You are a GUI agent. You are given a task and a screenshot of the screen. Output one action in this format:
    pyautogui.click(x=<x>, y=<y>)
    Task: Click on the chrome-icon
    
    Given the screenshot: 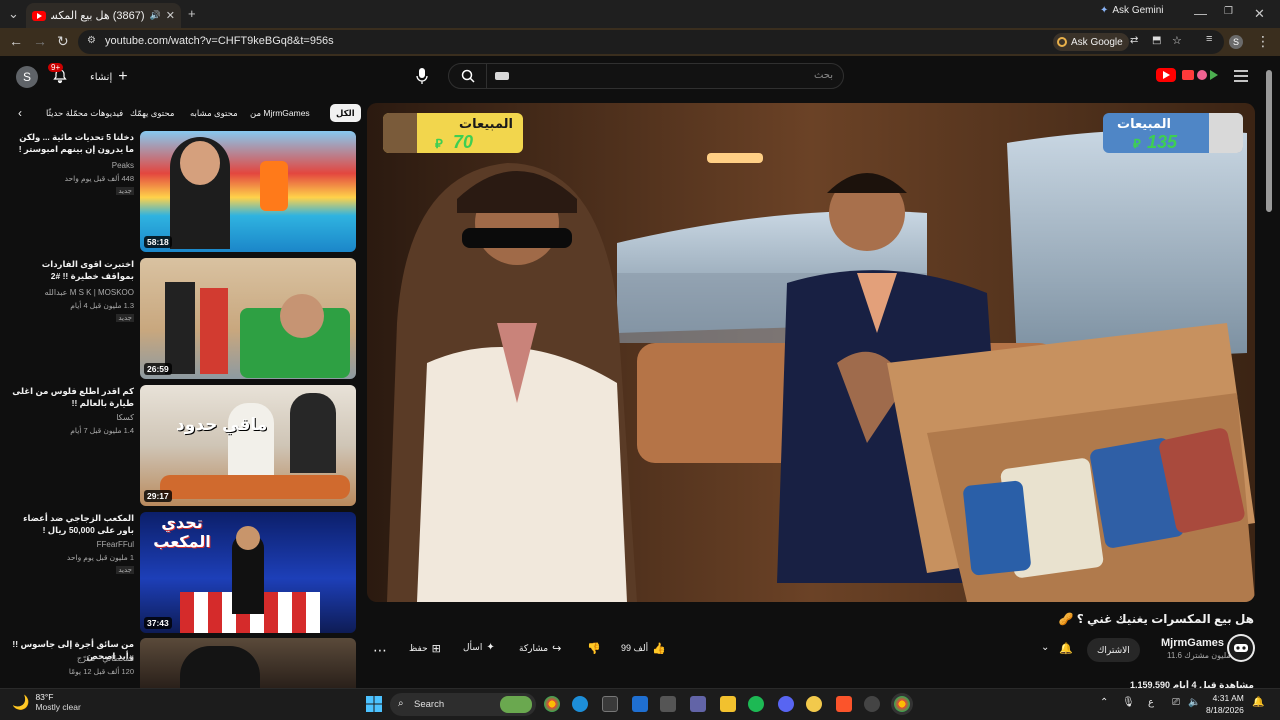 What is the action you would take?
    pyautogui.click(x=552, y=704)
    